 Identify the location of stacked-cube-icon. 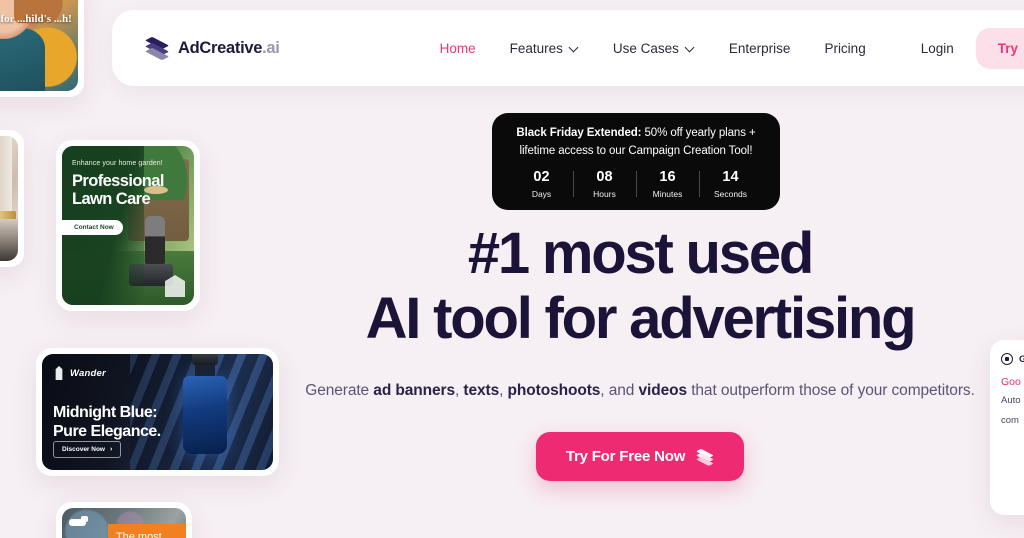
(157, 48).